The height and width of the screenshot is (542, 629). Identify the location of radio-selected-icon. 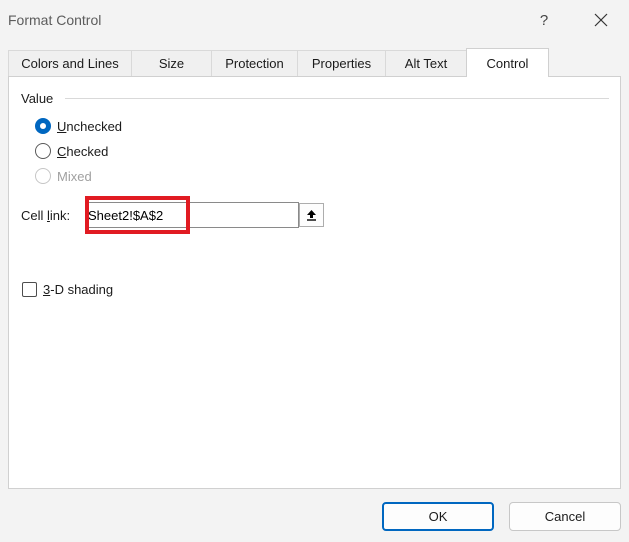
(43, 126).